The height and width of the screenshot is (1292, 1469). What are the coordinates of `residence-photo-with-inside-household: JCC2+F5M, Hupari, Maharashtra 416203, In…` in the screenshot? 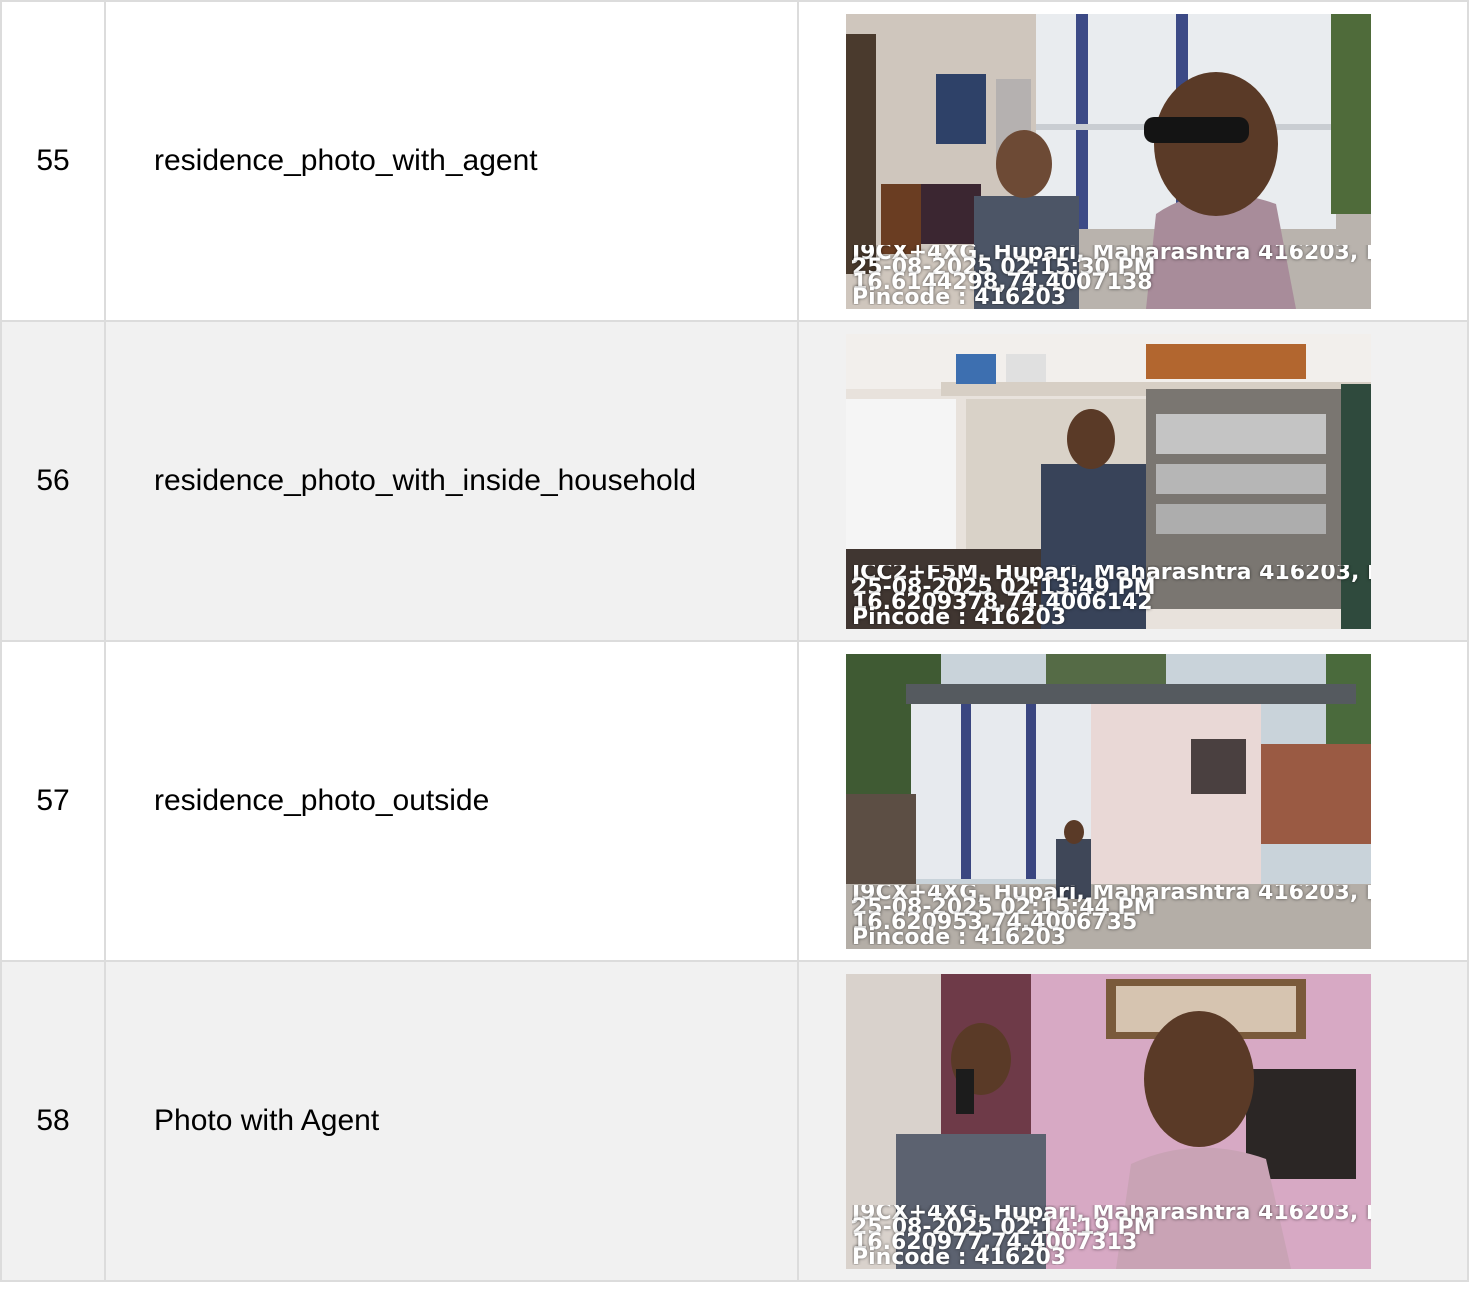 It's located at (1108, 481).